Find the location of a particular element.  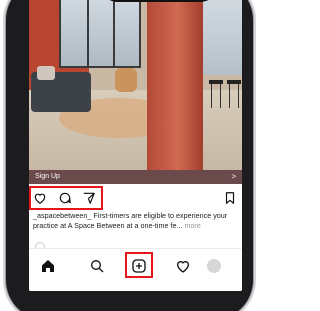

photo-window is located at coordinates (100, 34).